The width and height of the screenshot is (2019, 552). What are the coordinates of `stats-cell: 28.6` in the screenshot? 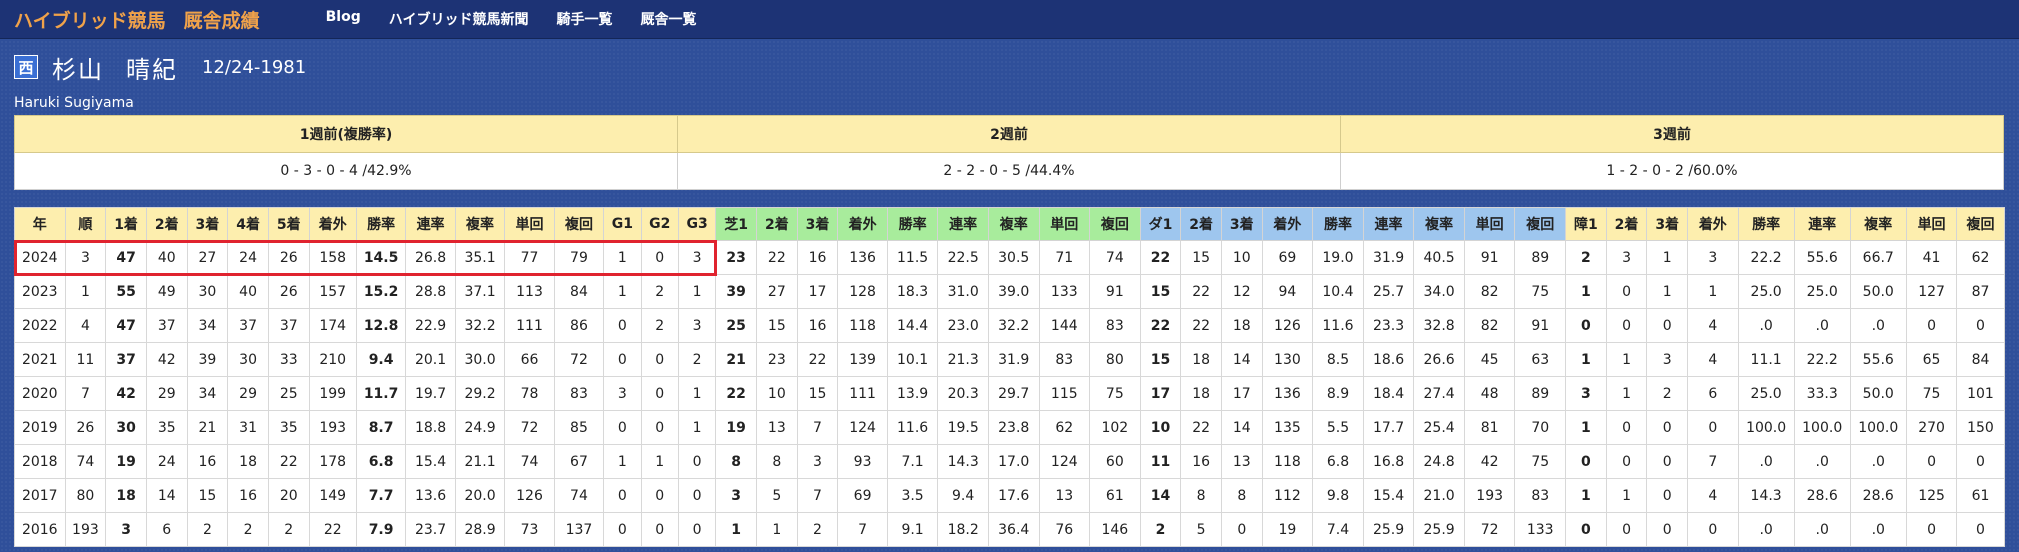 It's located at (1878, 495).